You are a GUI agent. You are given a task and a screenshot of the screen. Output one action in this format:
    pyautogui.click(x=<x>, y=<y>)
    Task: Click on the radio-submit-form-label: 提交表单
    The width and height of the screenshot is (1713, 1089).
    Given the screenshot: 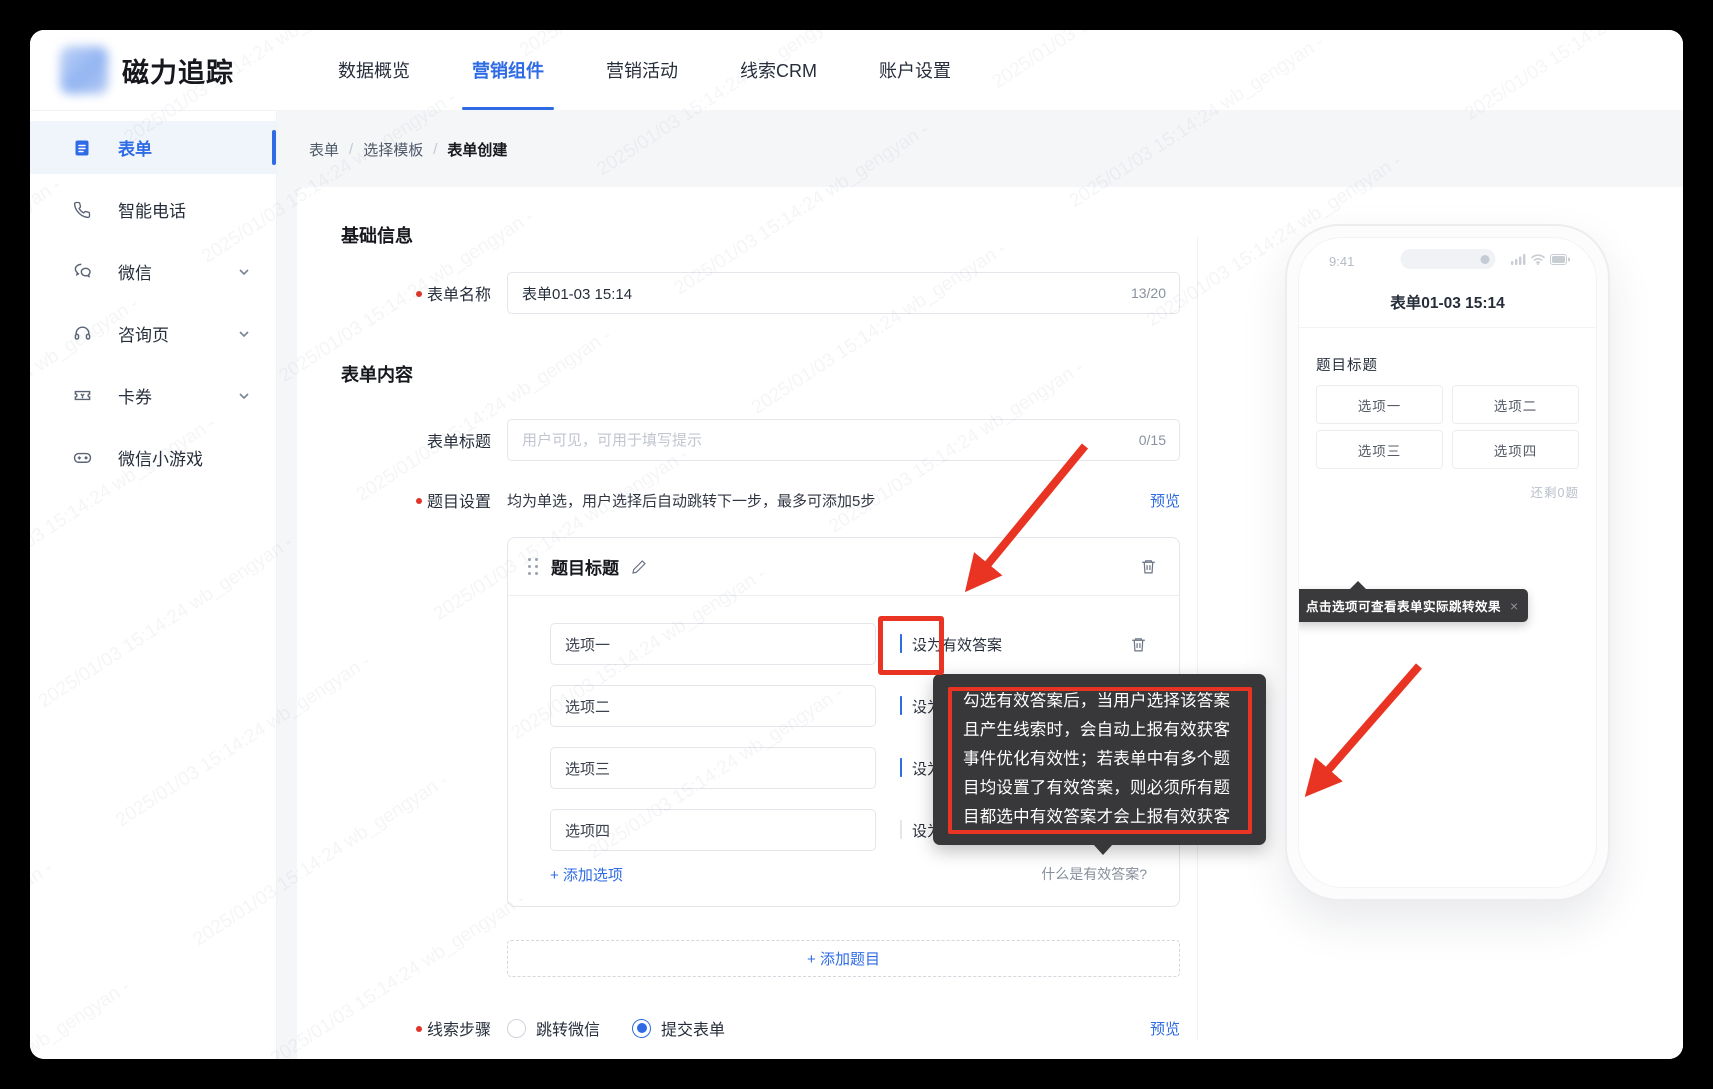 What is the action you would take?
    pyautogui.click(x=693, y=1028)
    